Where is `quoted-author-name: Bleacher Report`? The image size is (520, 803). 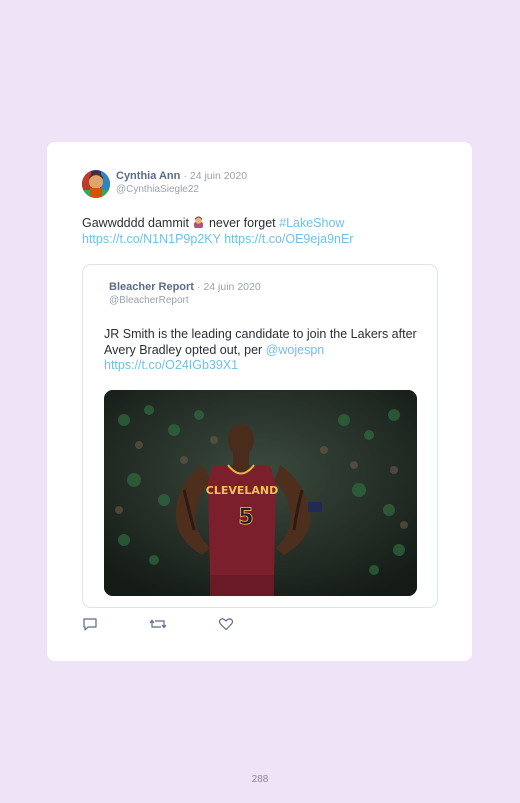 quoted-author-name: Bleacher Report is located at coordinates (151, 287).